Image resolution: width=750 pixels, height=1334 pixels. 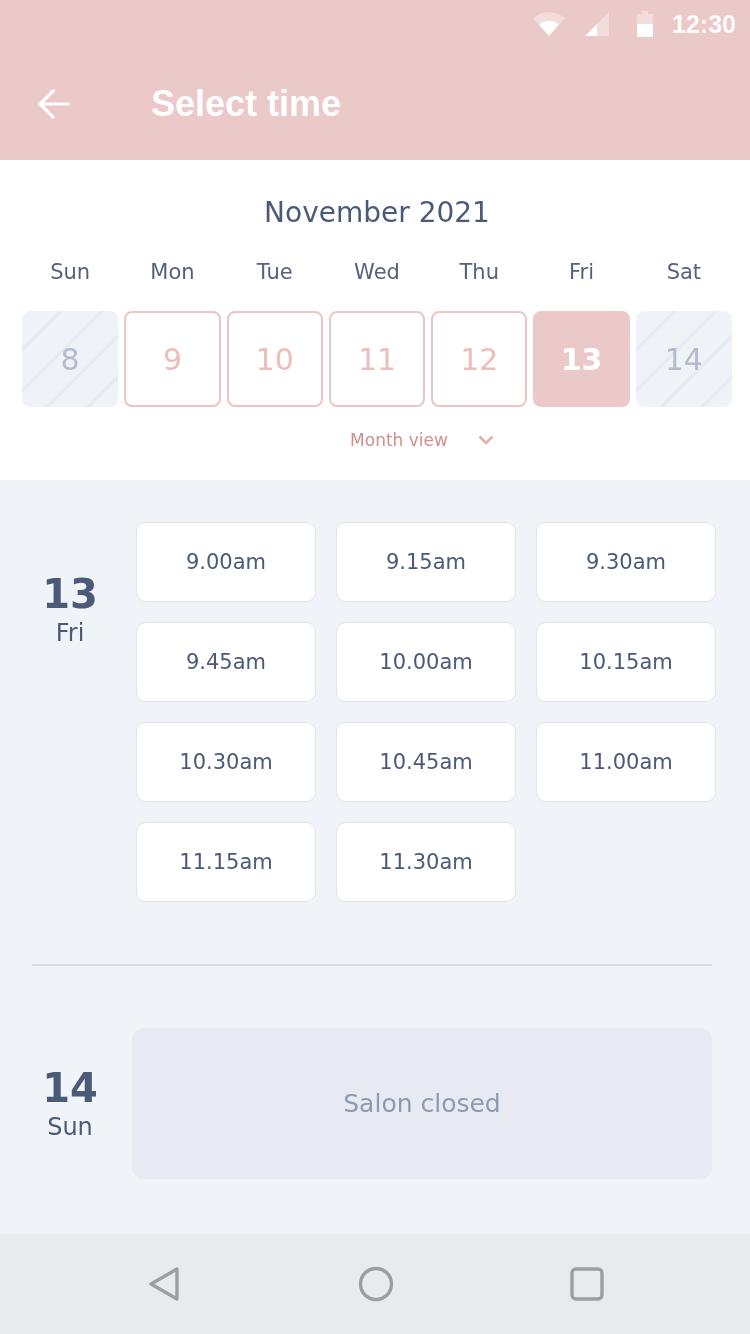 I want to click on time-slot-button: 10.15am, so click(x=626, y=662).